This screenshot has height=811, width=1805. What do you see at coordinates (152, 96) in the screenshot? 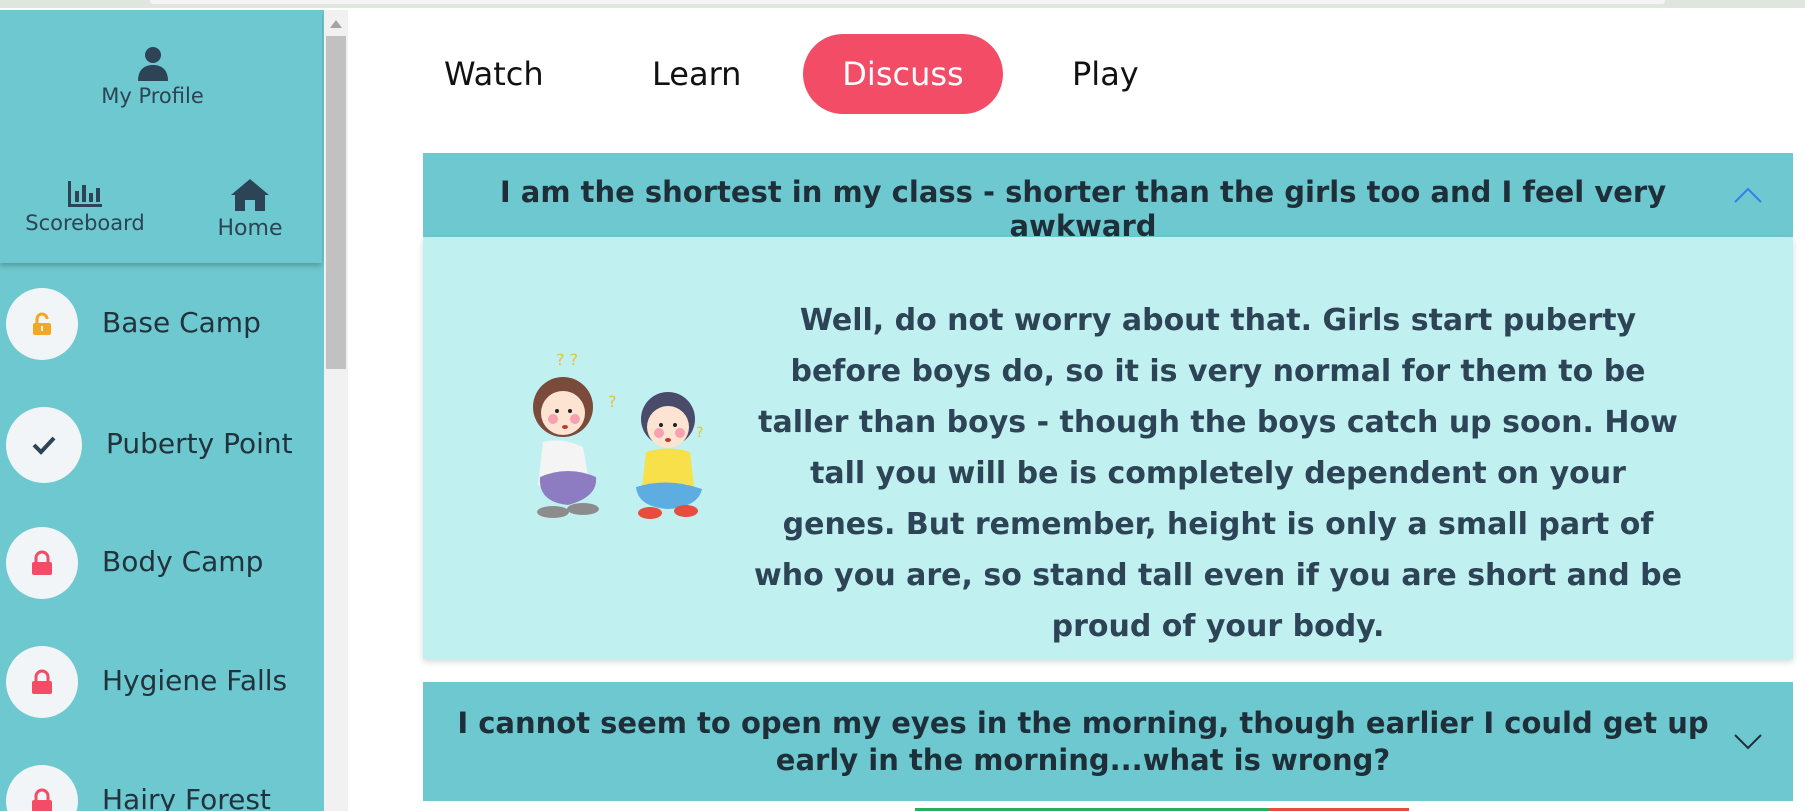
I see `my-profile-label: My Profile` at bounding box center [152, 96].